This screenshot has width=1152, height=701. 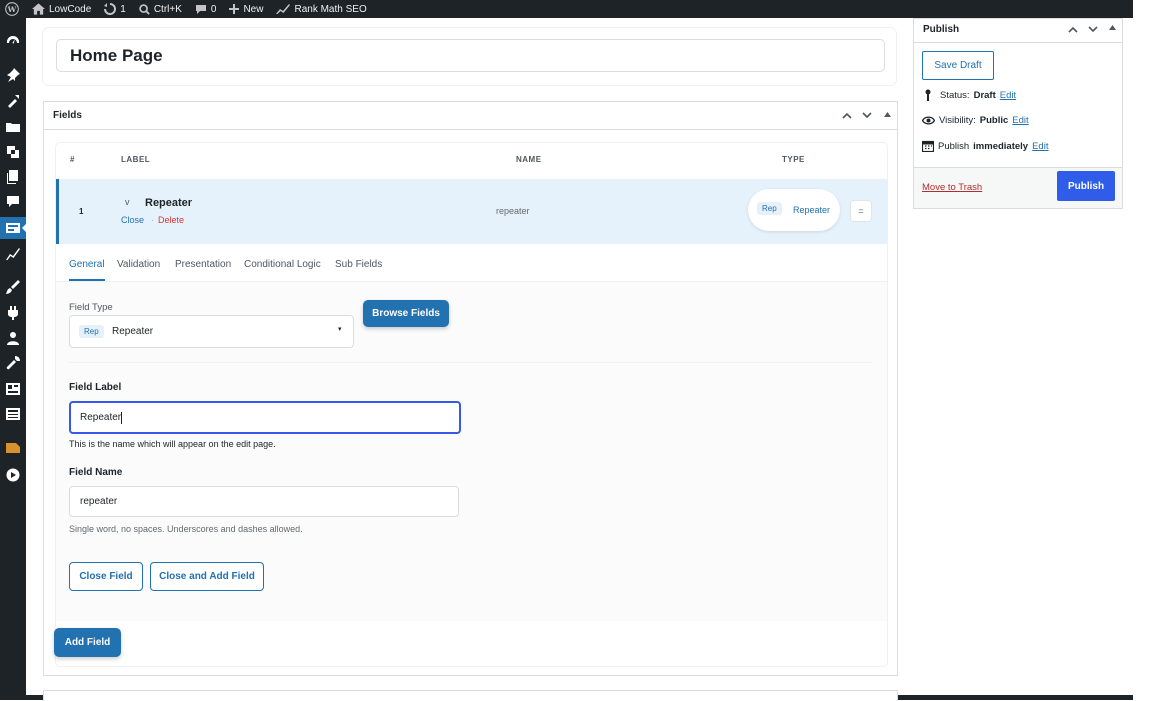 What do you see at coordinates (13, 448) in the screenshot?
I see `plugin-orange-icon` at bounding box center [13, 448].